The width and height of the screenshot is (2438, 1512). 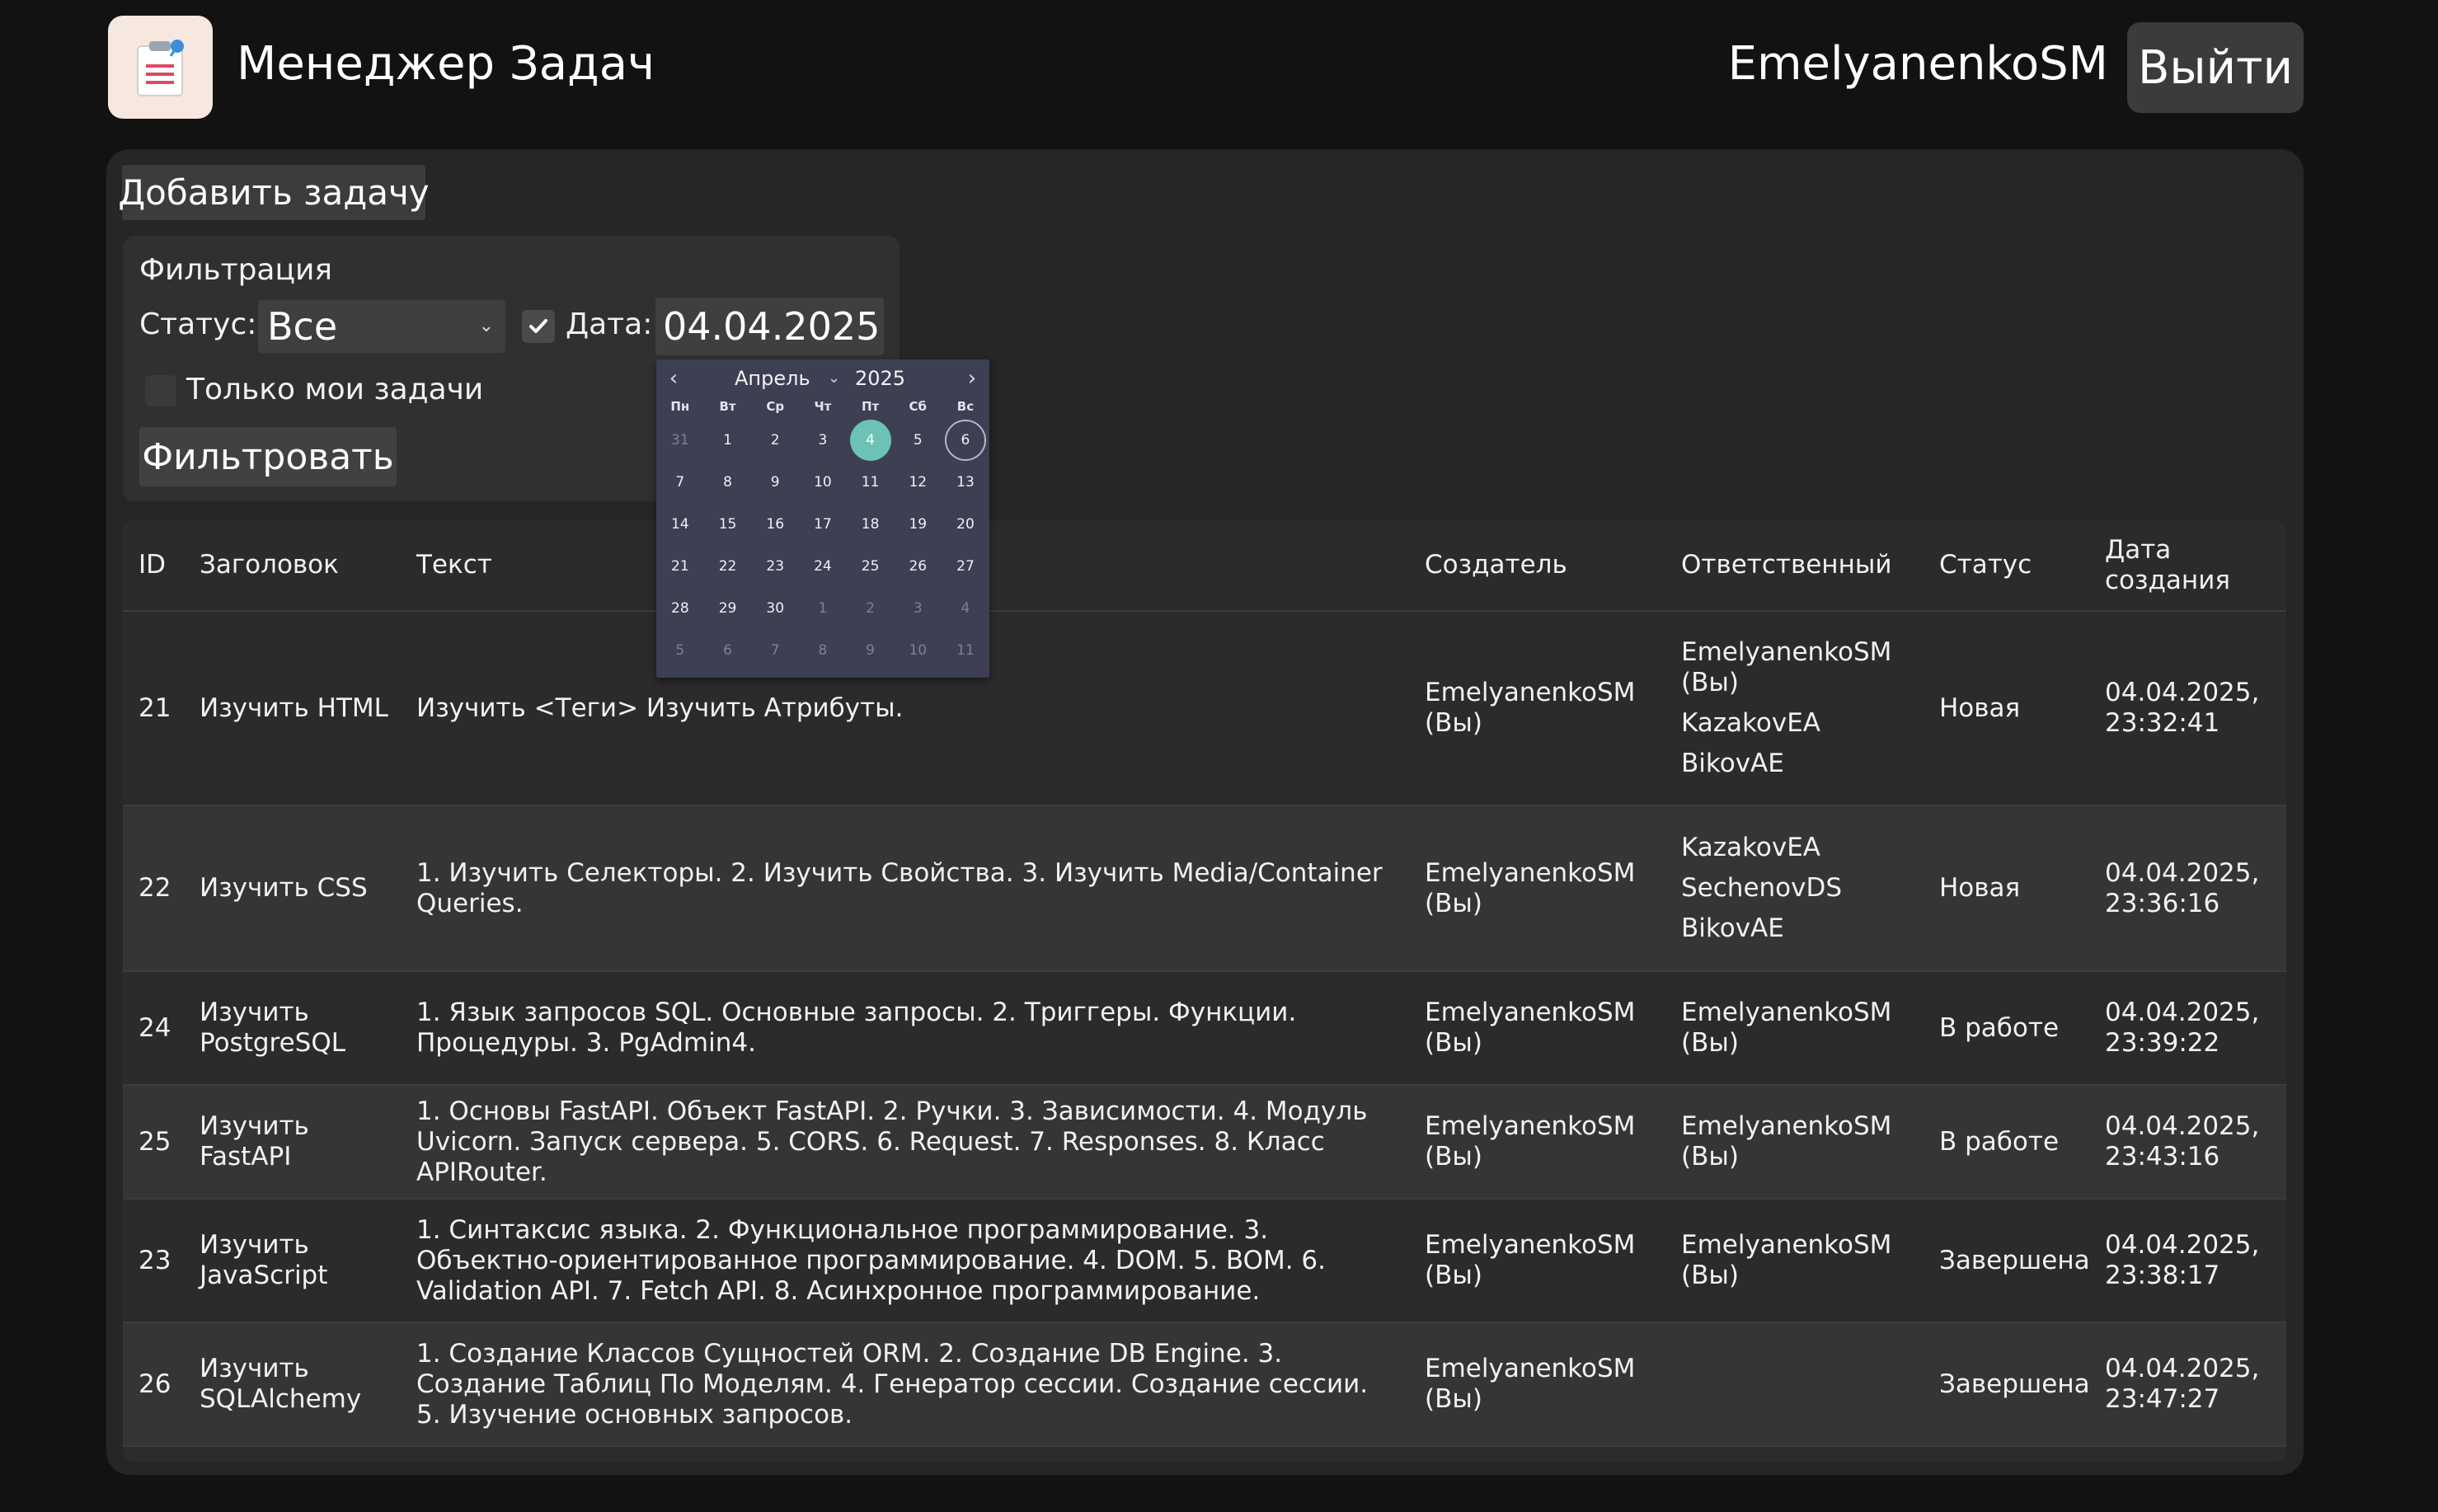 What do you see at coordinates (965, 407) in the screenshot?
I see `calendar-weekday: Вс` at bounding box center [965, 407].